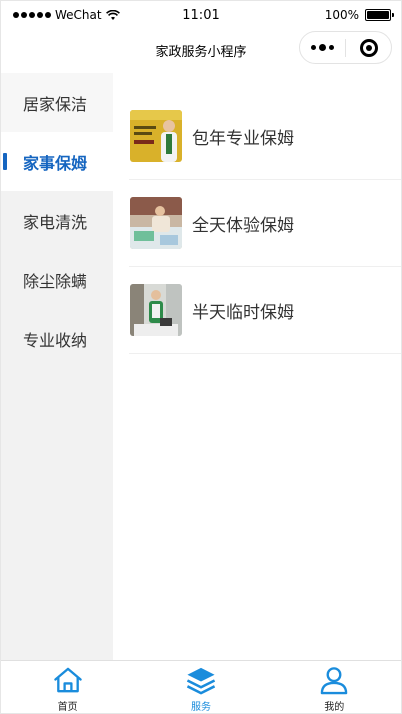  What do you see at coordinates (243, 312) in the screenshot?
I see `service-label: 半天临时保姆` at bounding box center [243, 312].